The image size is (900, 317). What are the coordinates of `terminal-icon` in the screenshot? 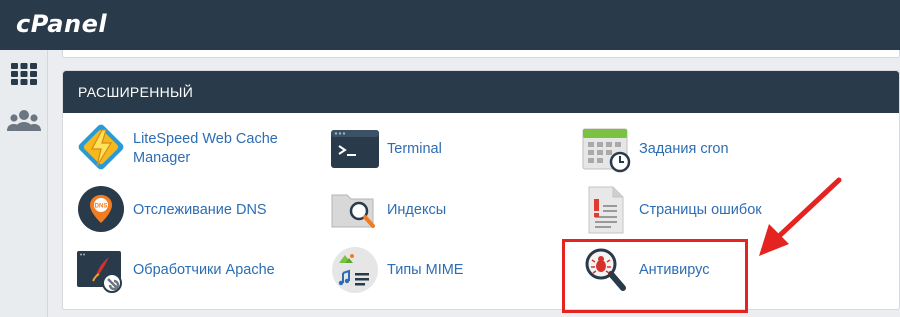 It's located at (355, 149).